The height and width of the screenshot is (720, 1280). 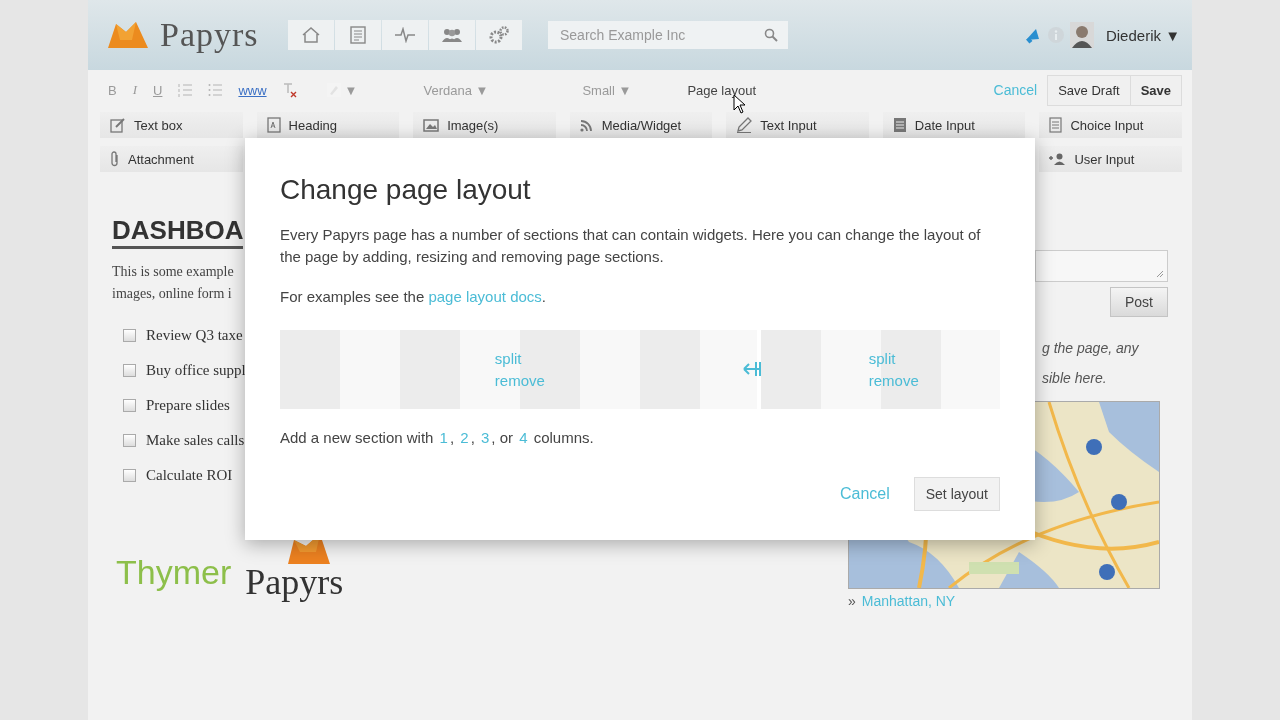 What do you see at coordinates (586, 125) in the screenshot?
I see `rss-icon` at bounding box center [586, 125].